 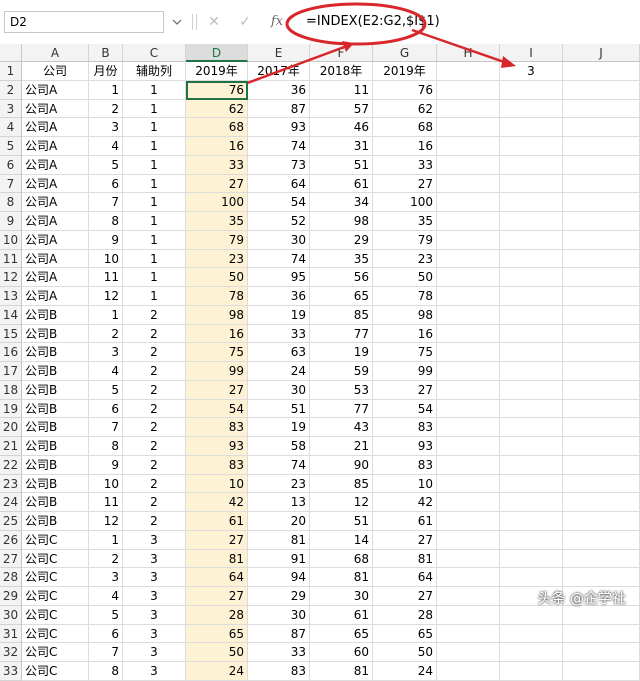 I want to click on cell-f21: 21, so click(x=341, y=446).